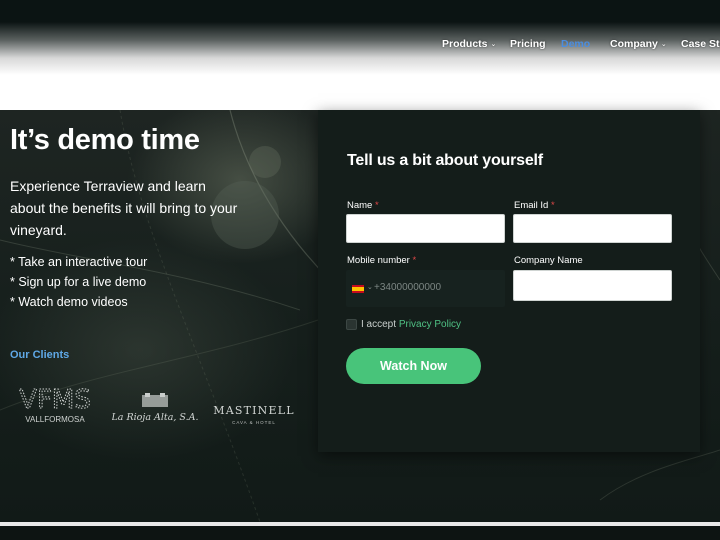 The height and width of the screenshot is (540, 720). Describe the element at coordinates (592, 228) in the screenshot. I see `email-field` at that location.